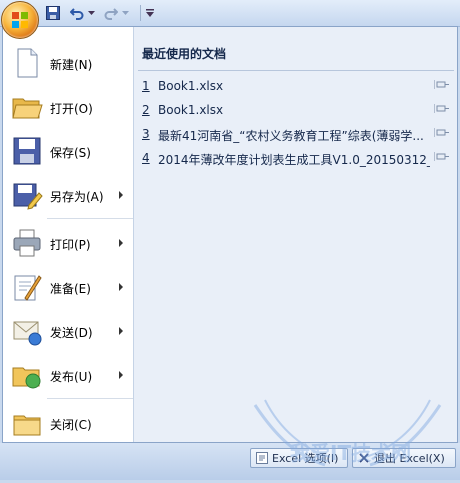  I want to click on printer-icon, so click(27, 243).